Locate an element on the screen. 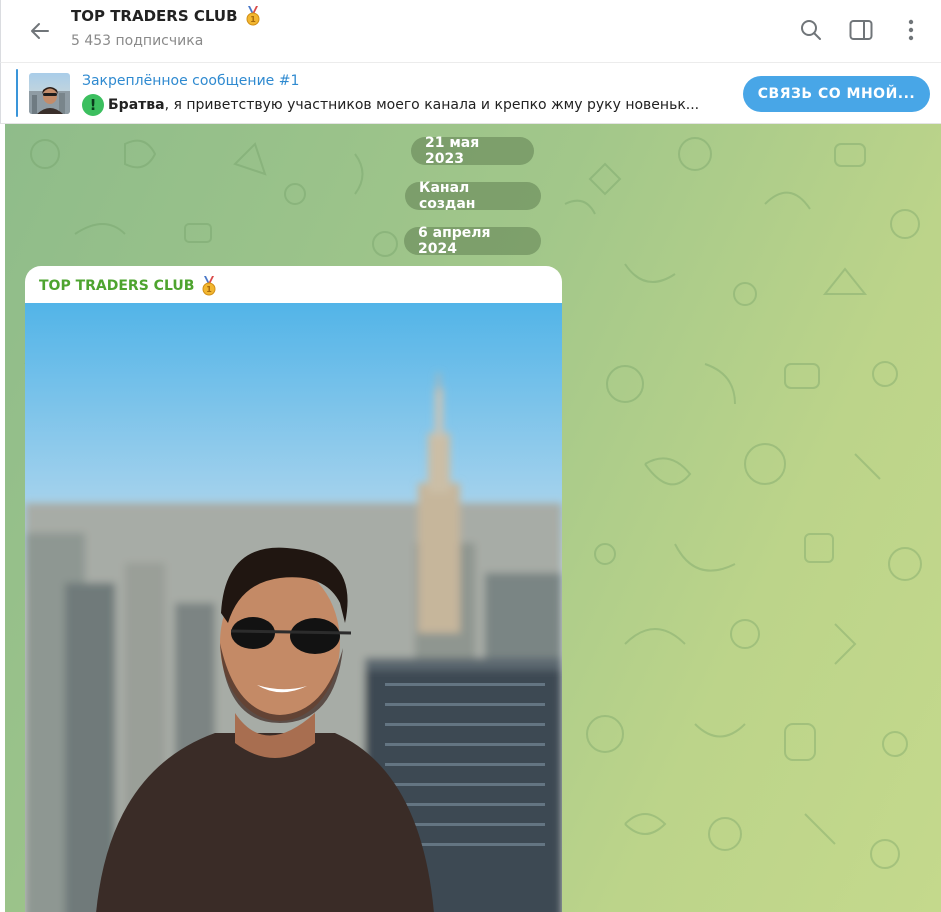  sidebar-toggle-button is located at coordinates (861, 30).